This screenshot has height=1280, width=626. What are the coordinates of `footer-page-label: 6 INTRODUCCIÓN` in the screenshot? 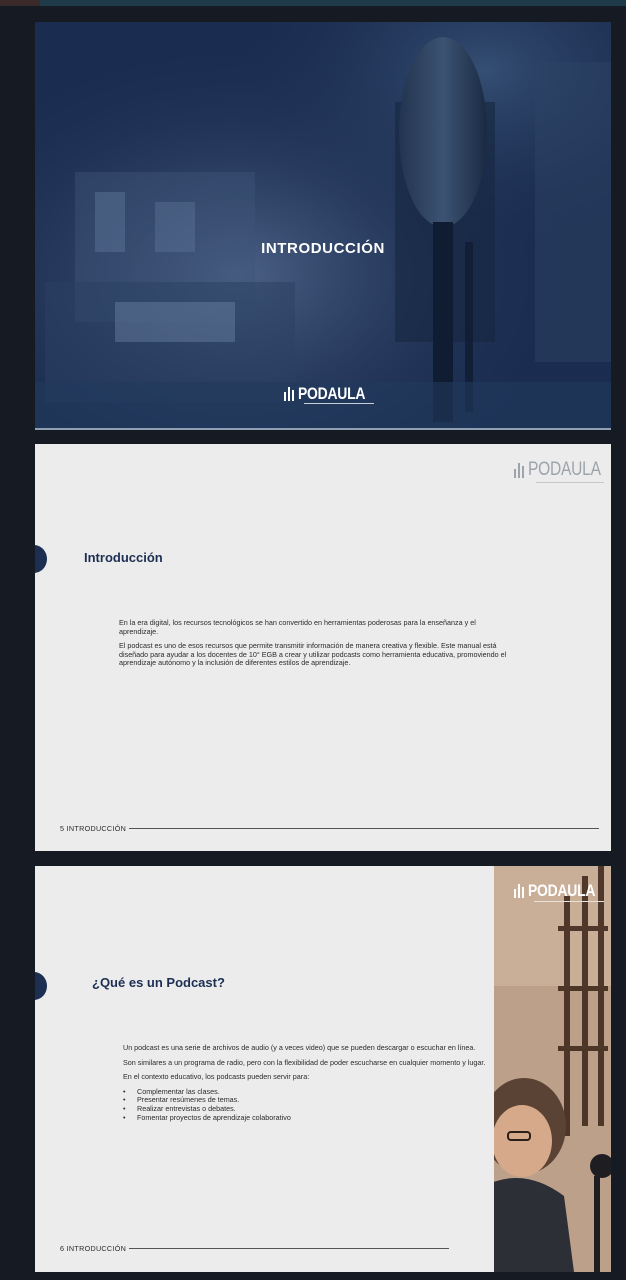 It's located at (93, 1248).